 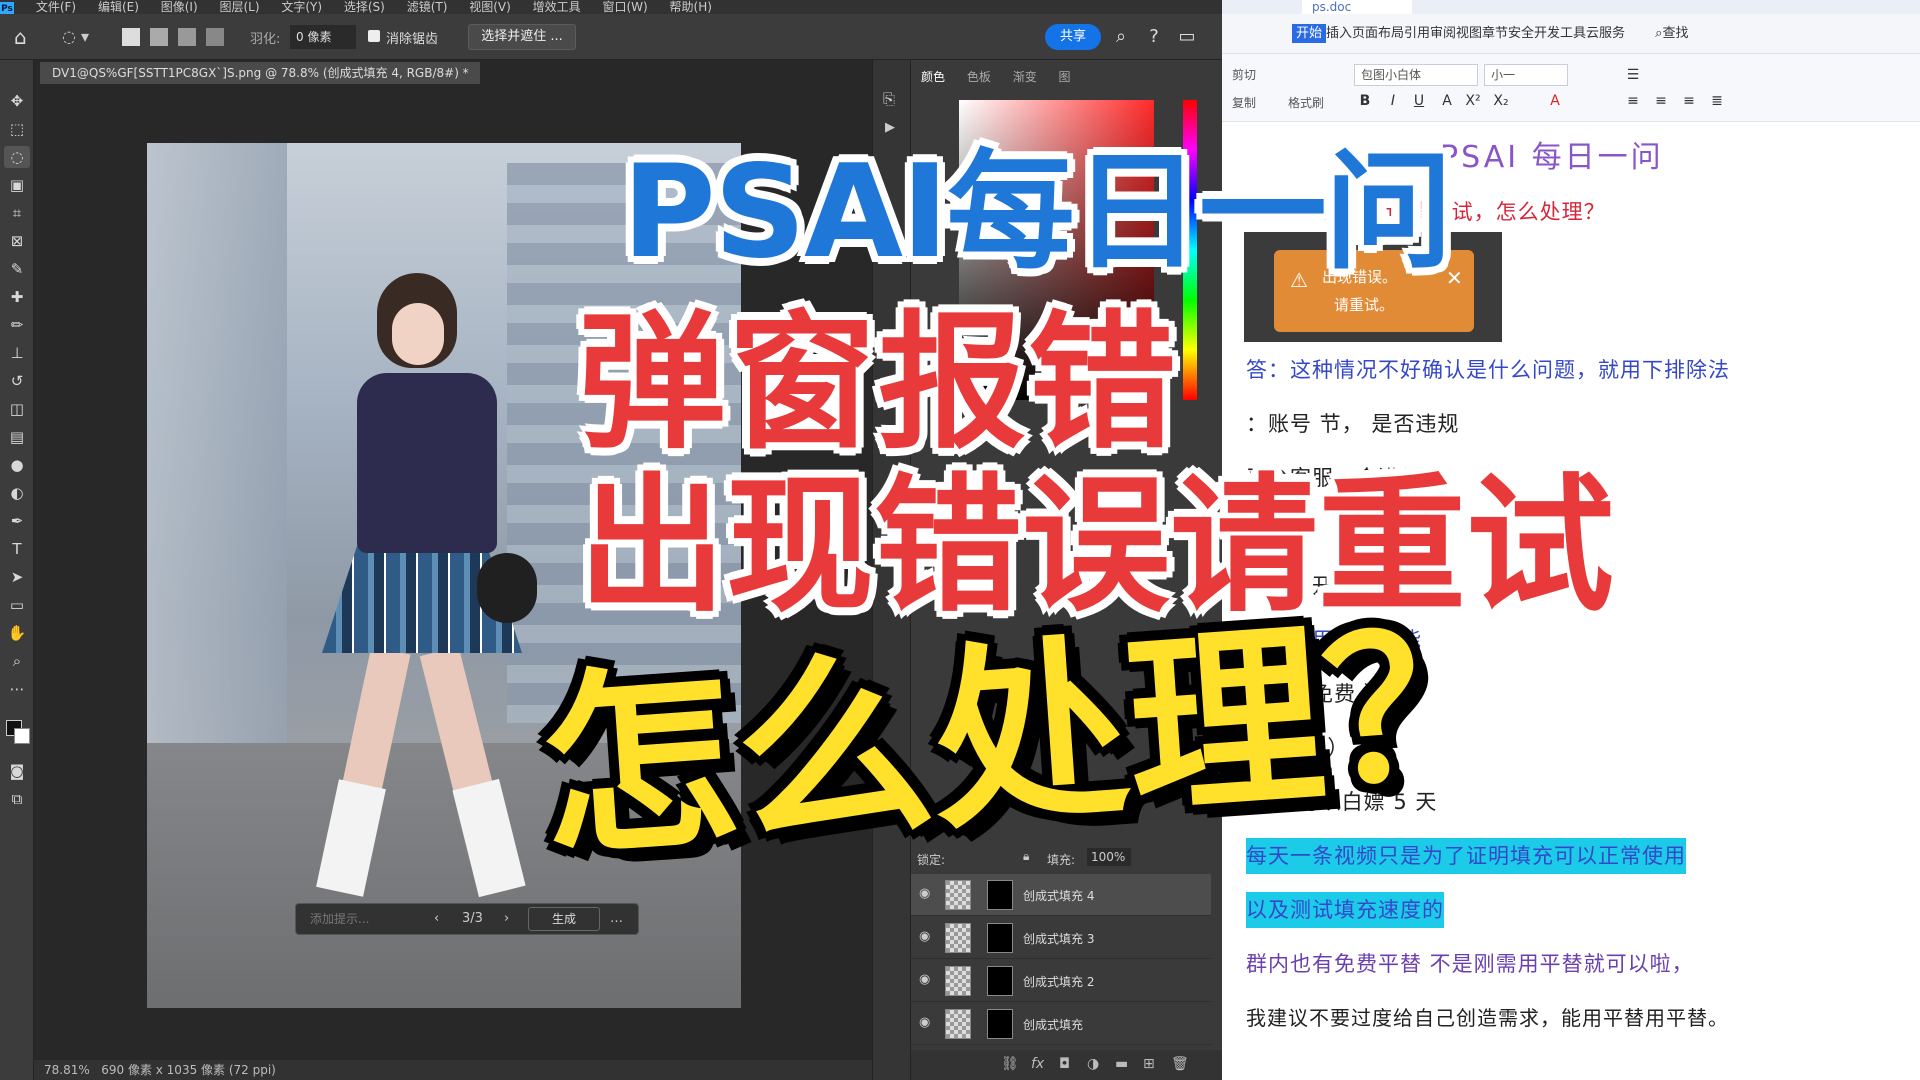 I want to click on menu-plugins: 增效工具, so click(x=557, y=7).